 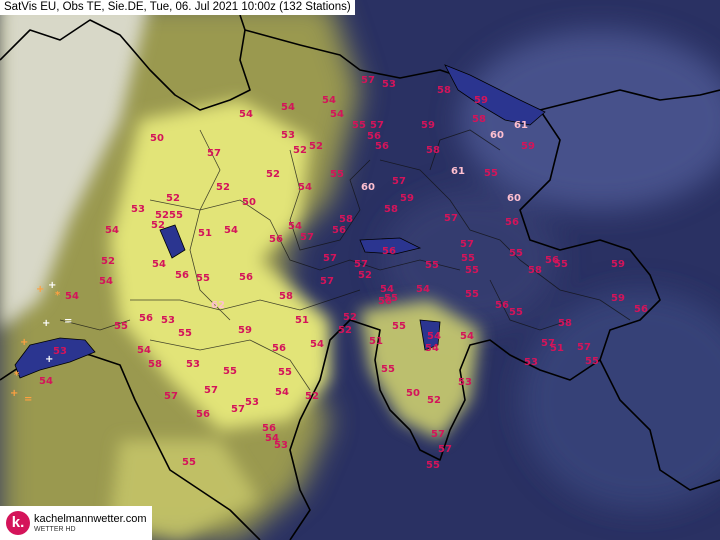 I want to click on station-value: 61, so click(x=458, y=171).